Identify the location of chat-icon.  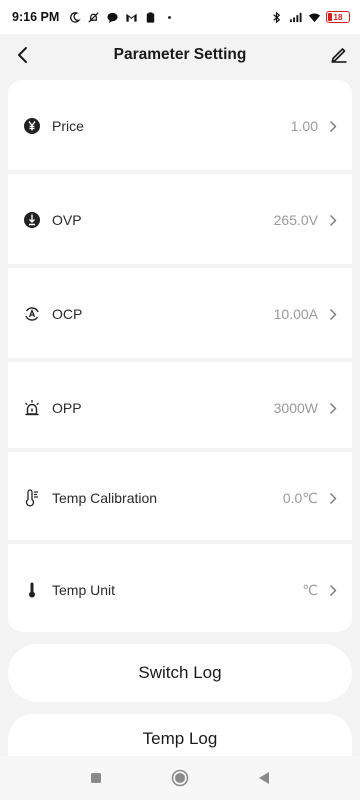
(112, 17).